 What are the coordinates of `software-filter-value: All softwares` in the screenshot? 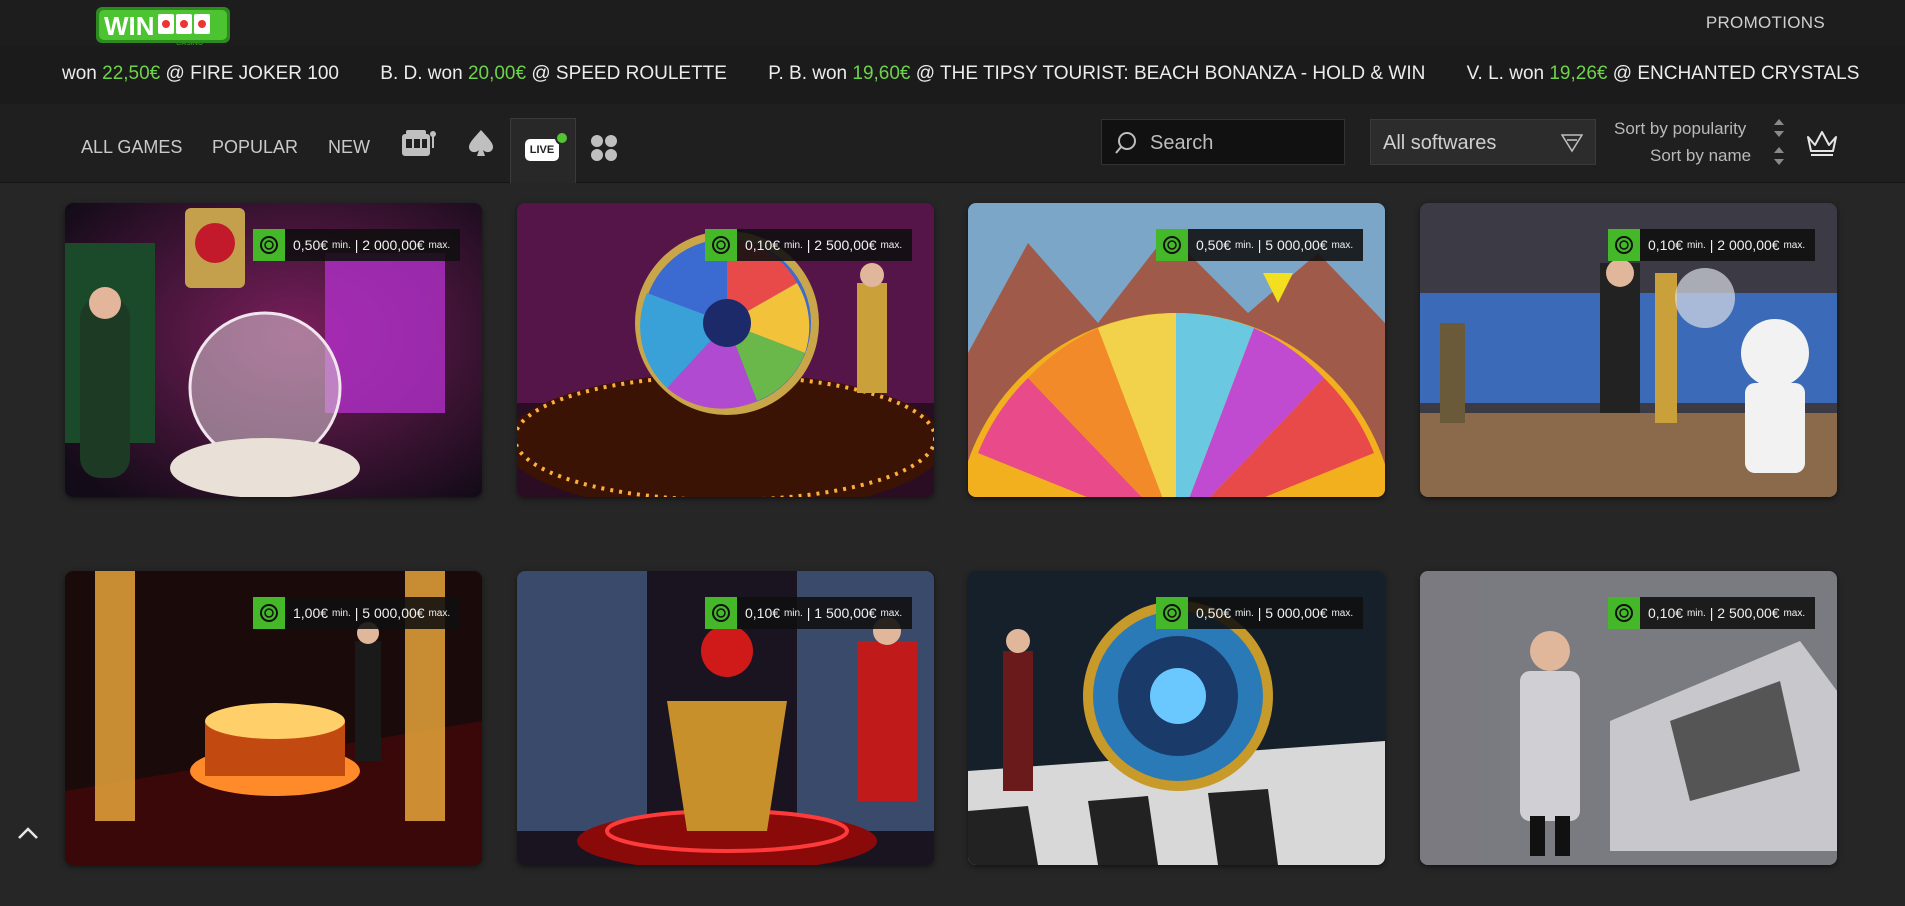 It's located at (1440, 143).